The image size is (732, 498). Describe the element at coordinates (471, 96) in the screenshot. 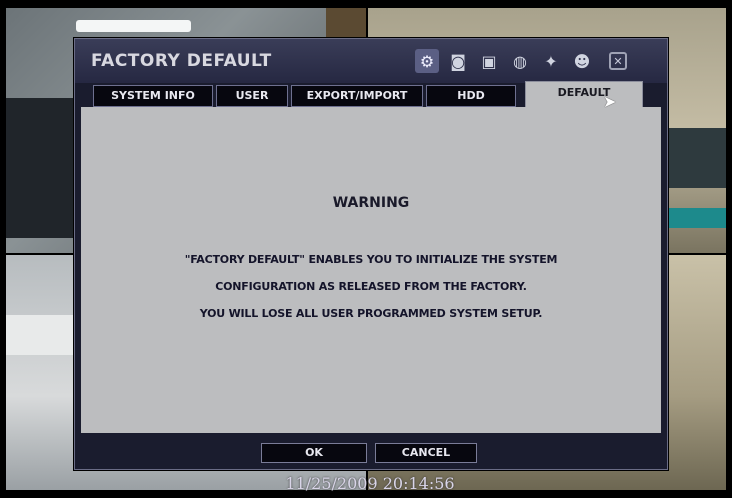

I see `tab-hdd: HDD` at that location.